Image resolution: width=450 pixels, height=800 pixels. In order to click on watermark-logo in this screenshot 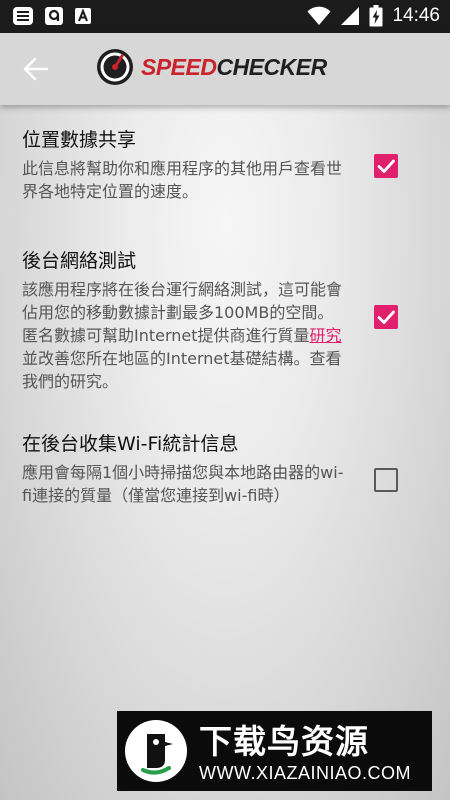, I will do `click(156, 751)`.